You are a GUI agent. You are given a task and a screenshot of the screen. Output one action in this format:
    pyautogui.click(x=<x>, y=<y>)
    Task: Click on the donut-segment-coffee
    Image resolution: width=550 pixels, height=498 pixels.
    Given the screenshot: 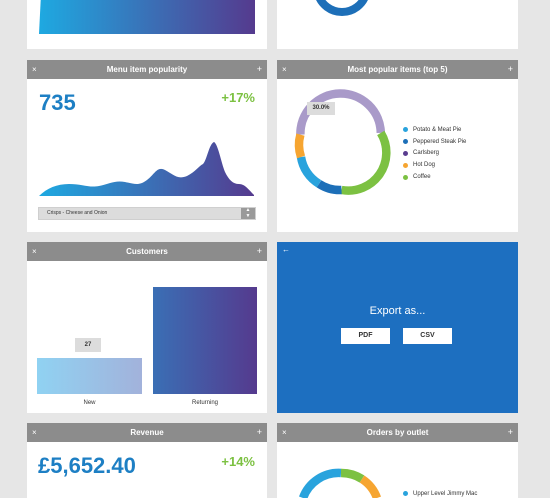 What is the action you would take?
    pyautogui.click(x=365, y=162)
    